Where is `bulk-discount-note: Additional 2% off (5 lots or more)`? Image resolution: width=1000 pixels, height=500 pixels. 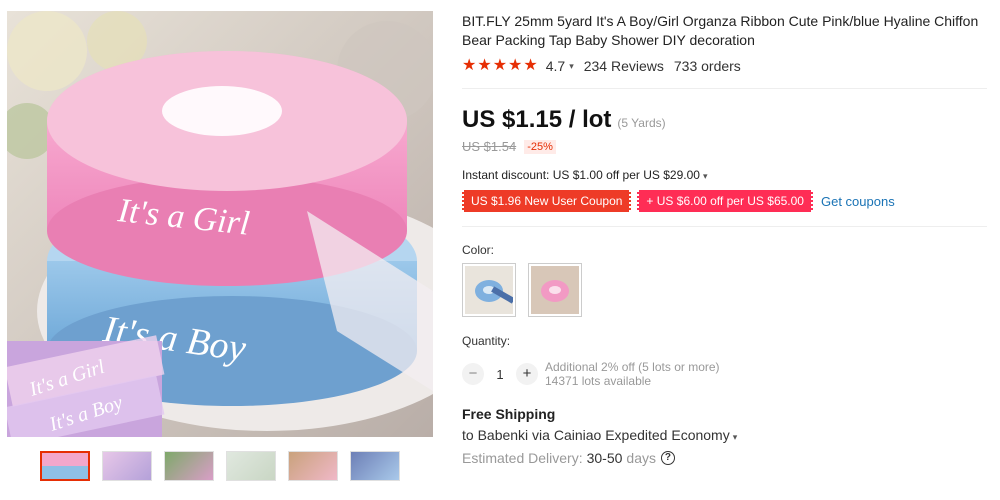
bulk-discount-note: Additional 2% off (5 lots or more) is located at coordinates (632, 367).